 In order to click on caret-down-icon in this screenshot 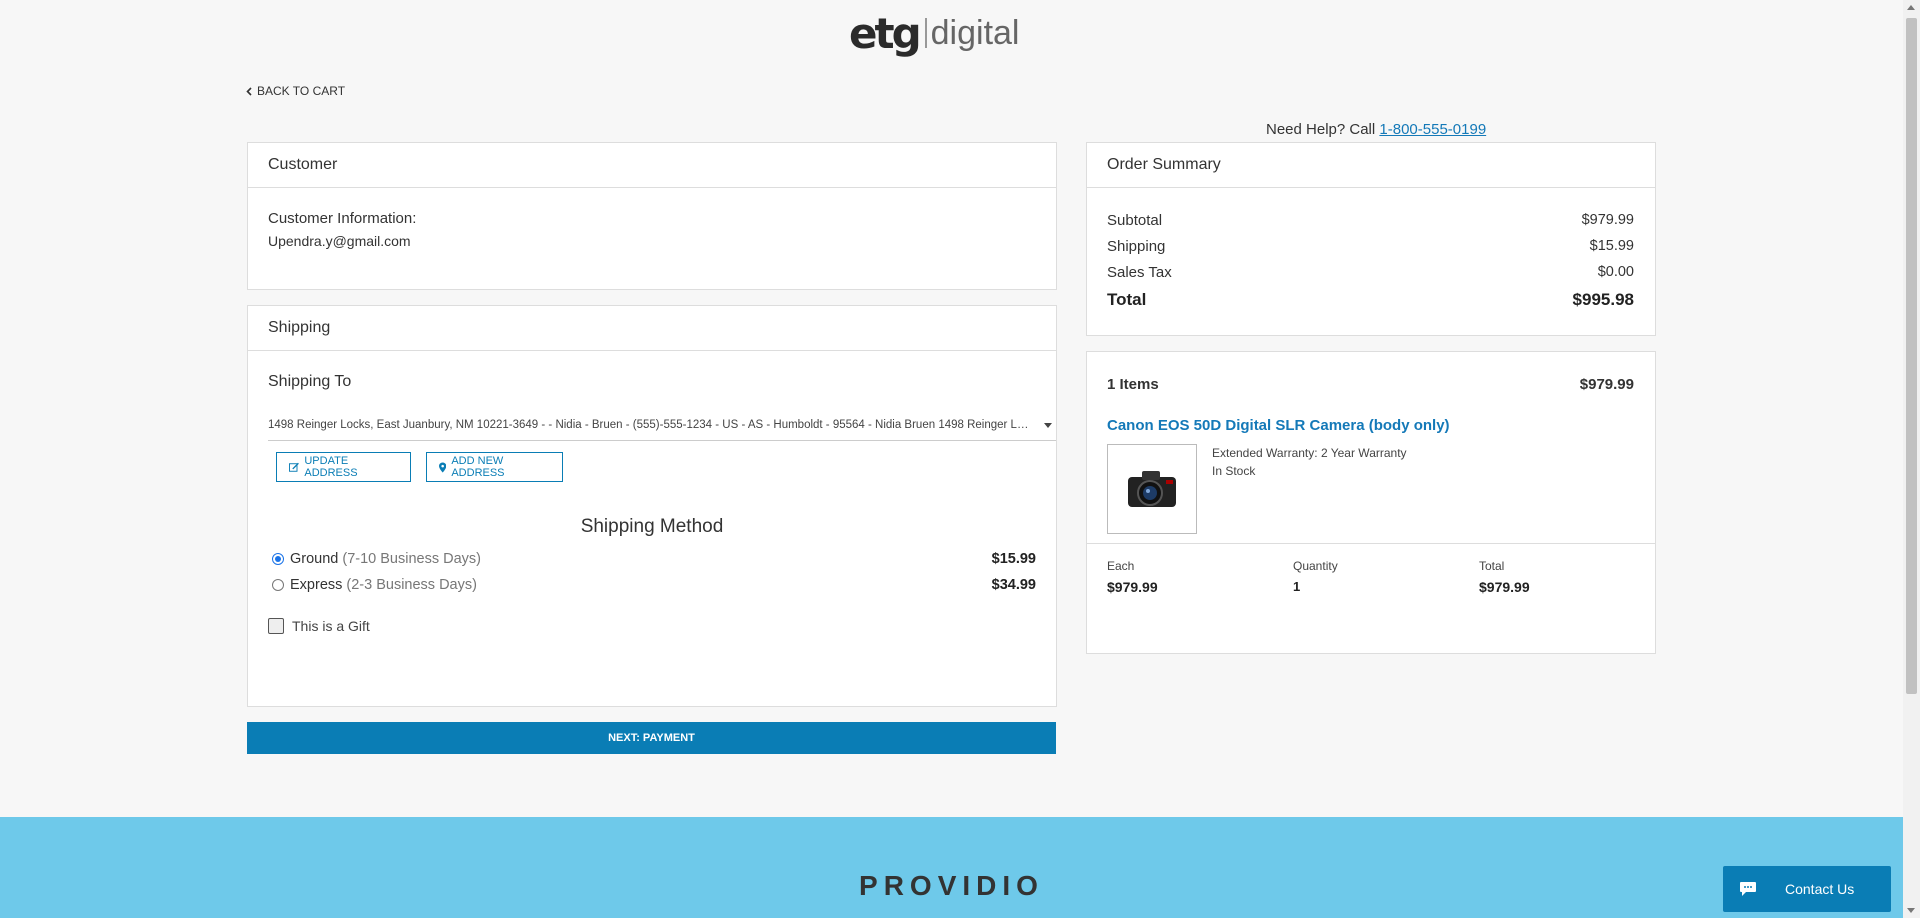, I will do `click(1048, 425)`.